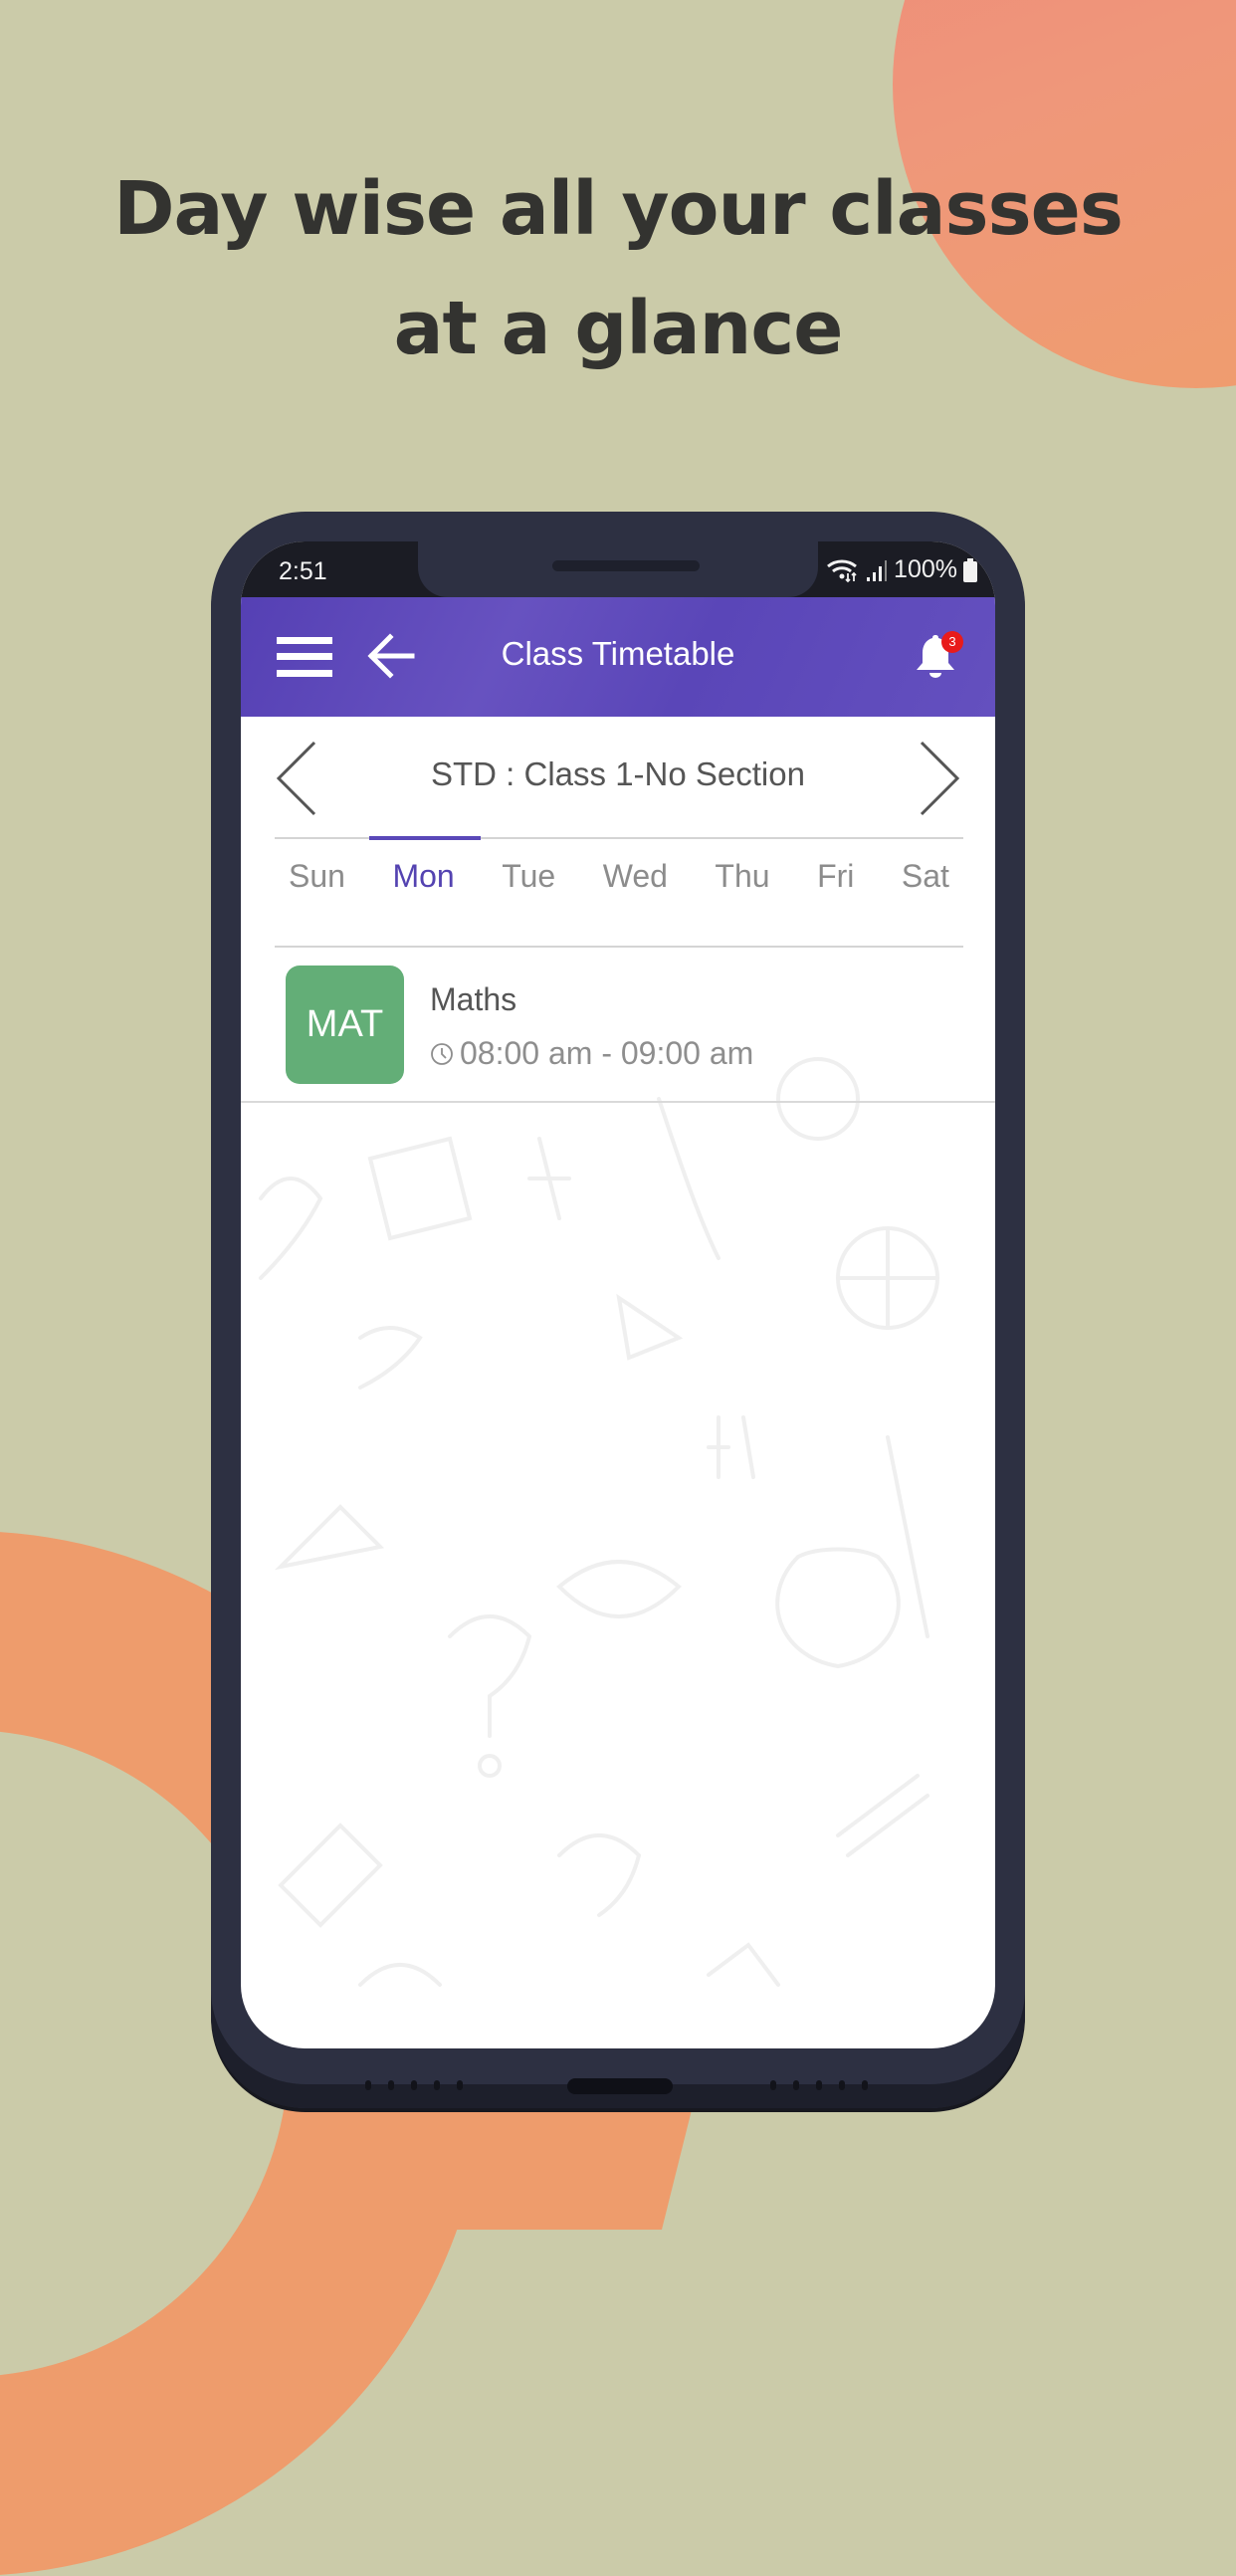 This screenshot has width=1236, height=2576. What do you see at coordinates (970, 569) in the screenshot?
I see `battery-icon` at bounding box center [970, 569].